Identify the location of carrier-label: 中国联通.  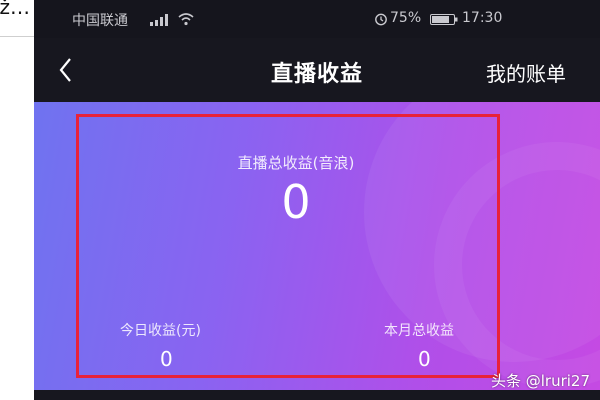
(100, 21).